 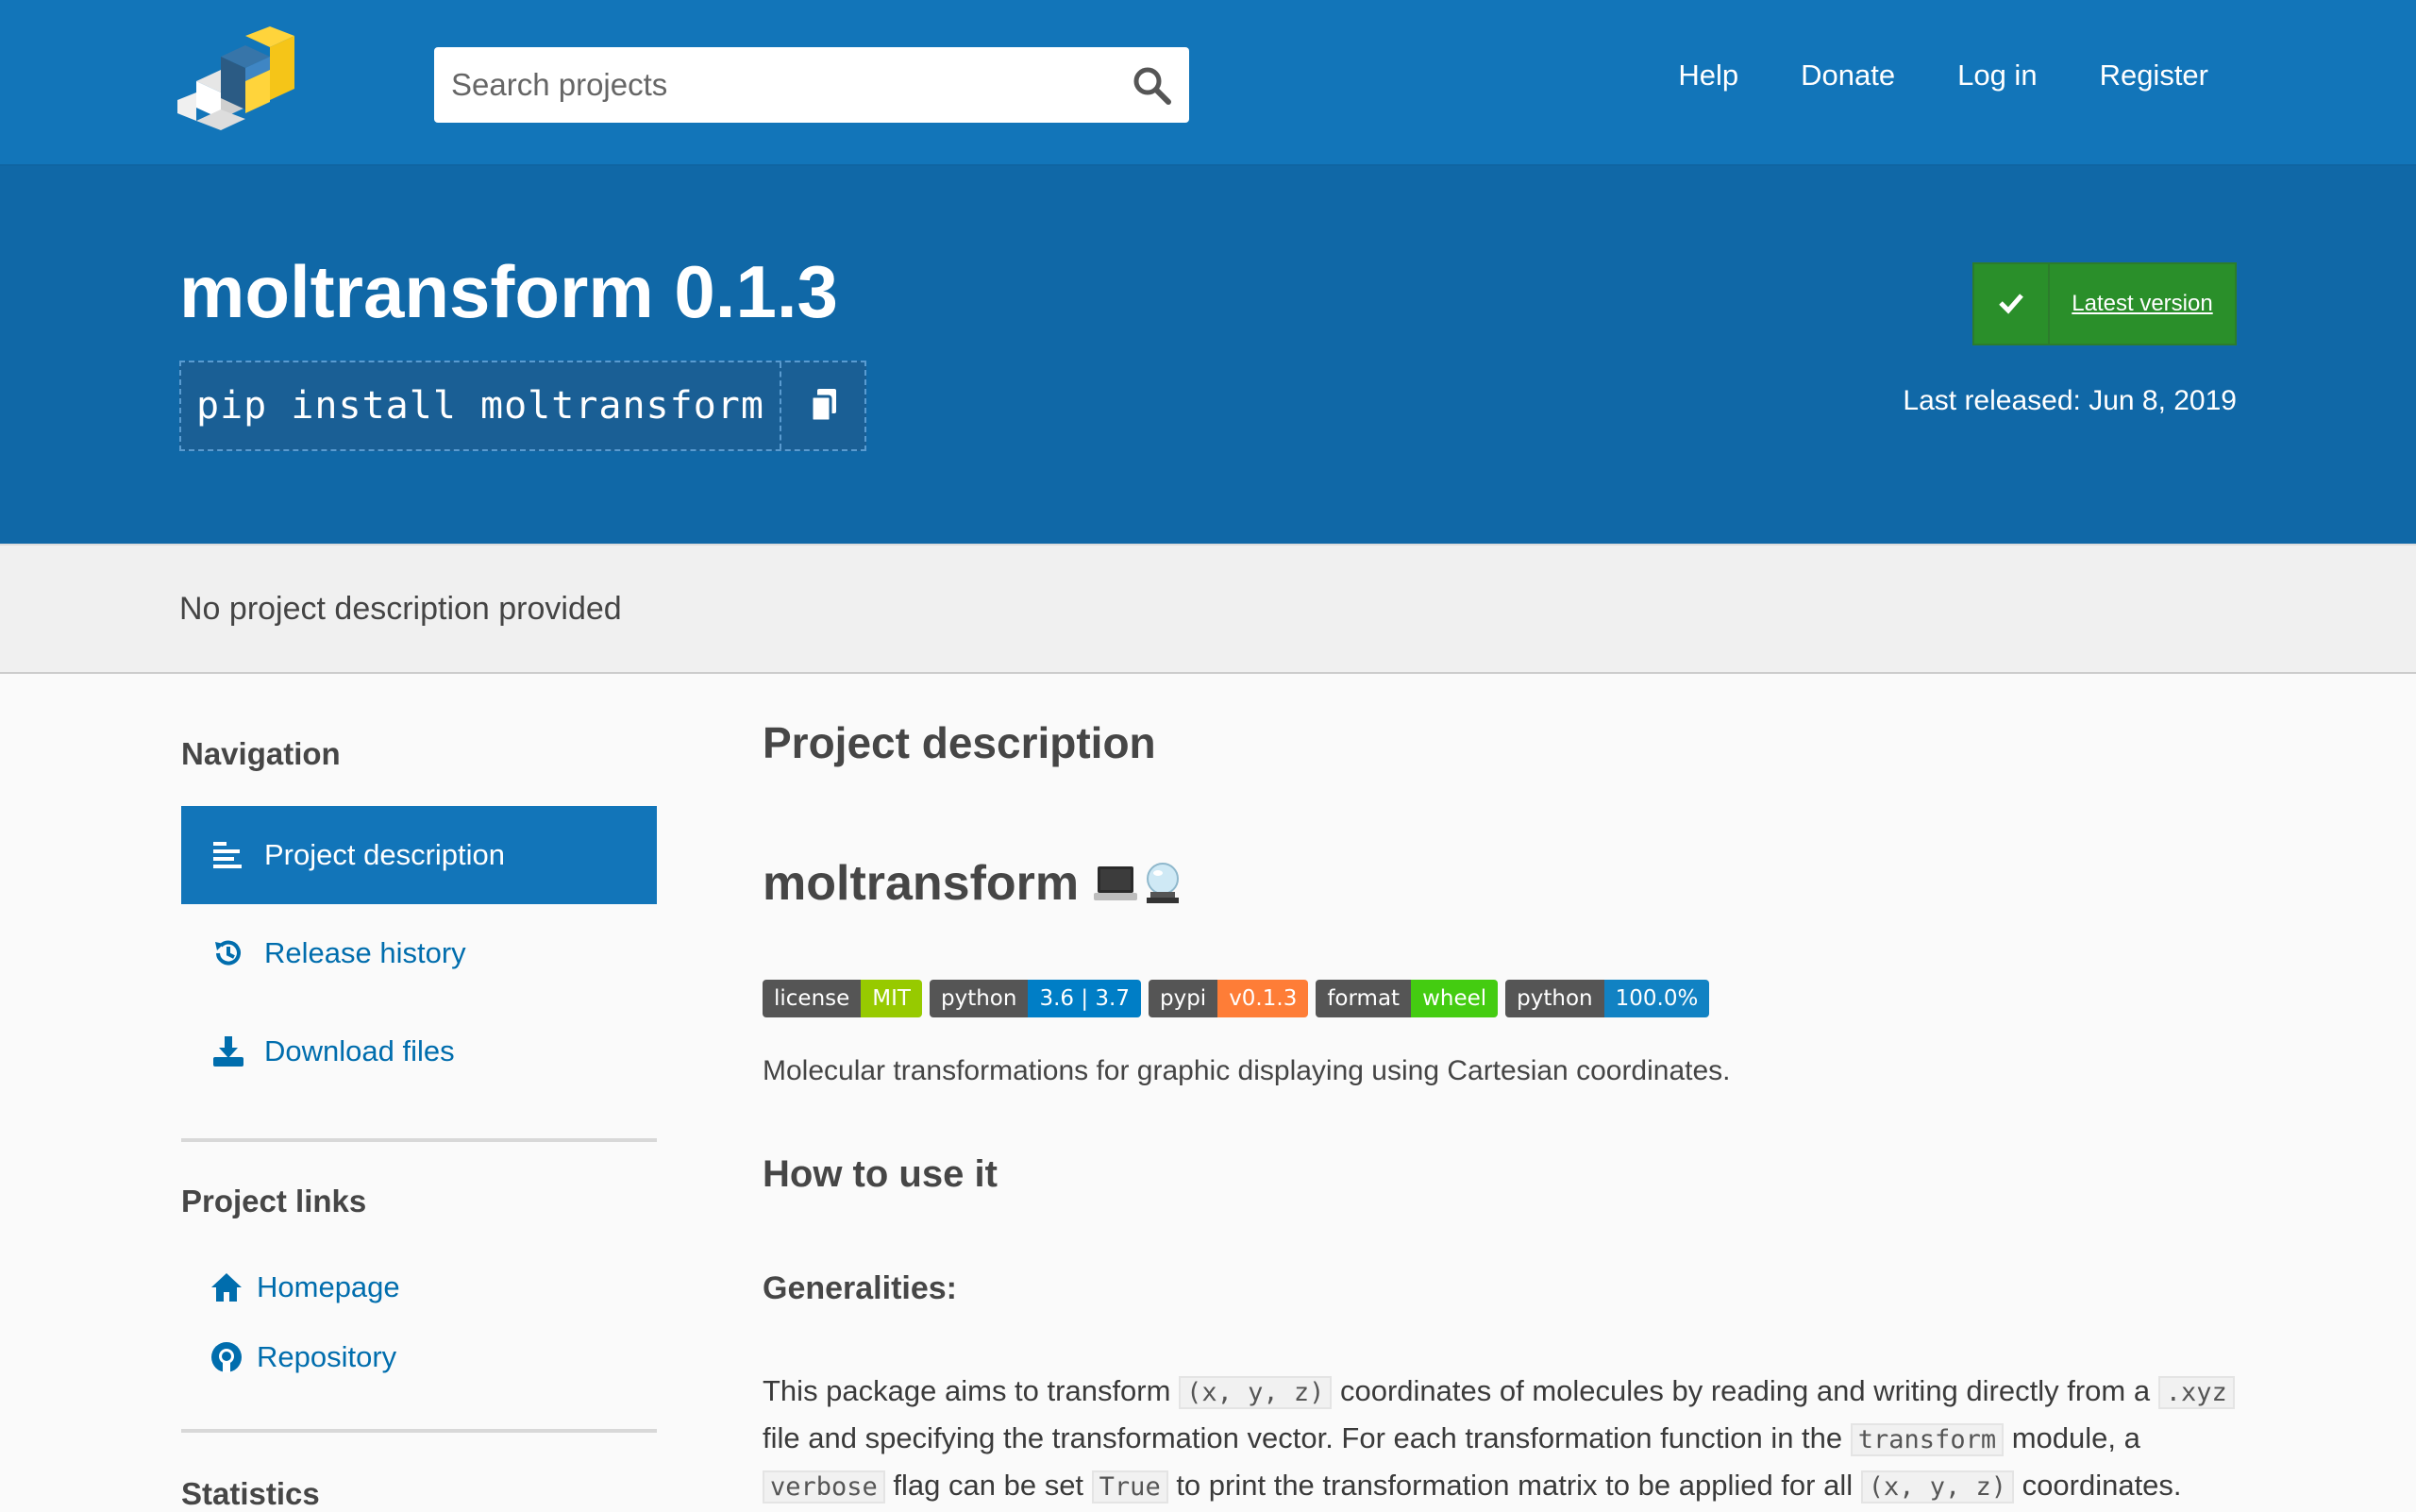 I want to click on pypi-version-badge: pypi v0.1.3, so click(x=1228, y=998).